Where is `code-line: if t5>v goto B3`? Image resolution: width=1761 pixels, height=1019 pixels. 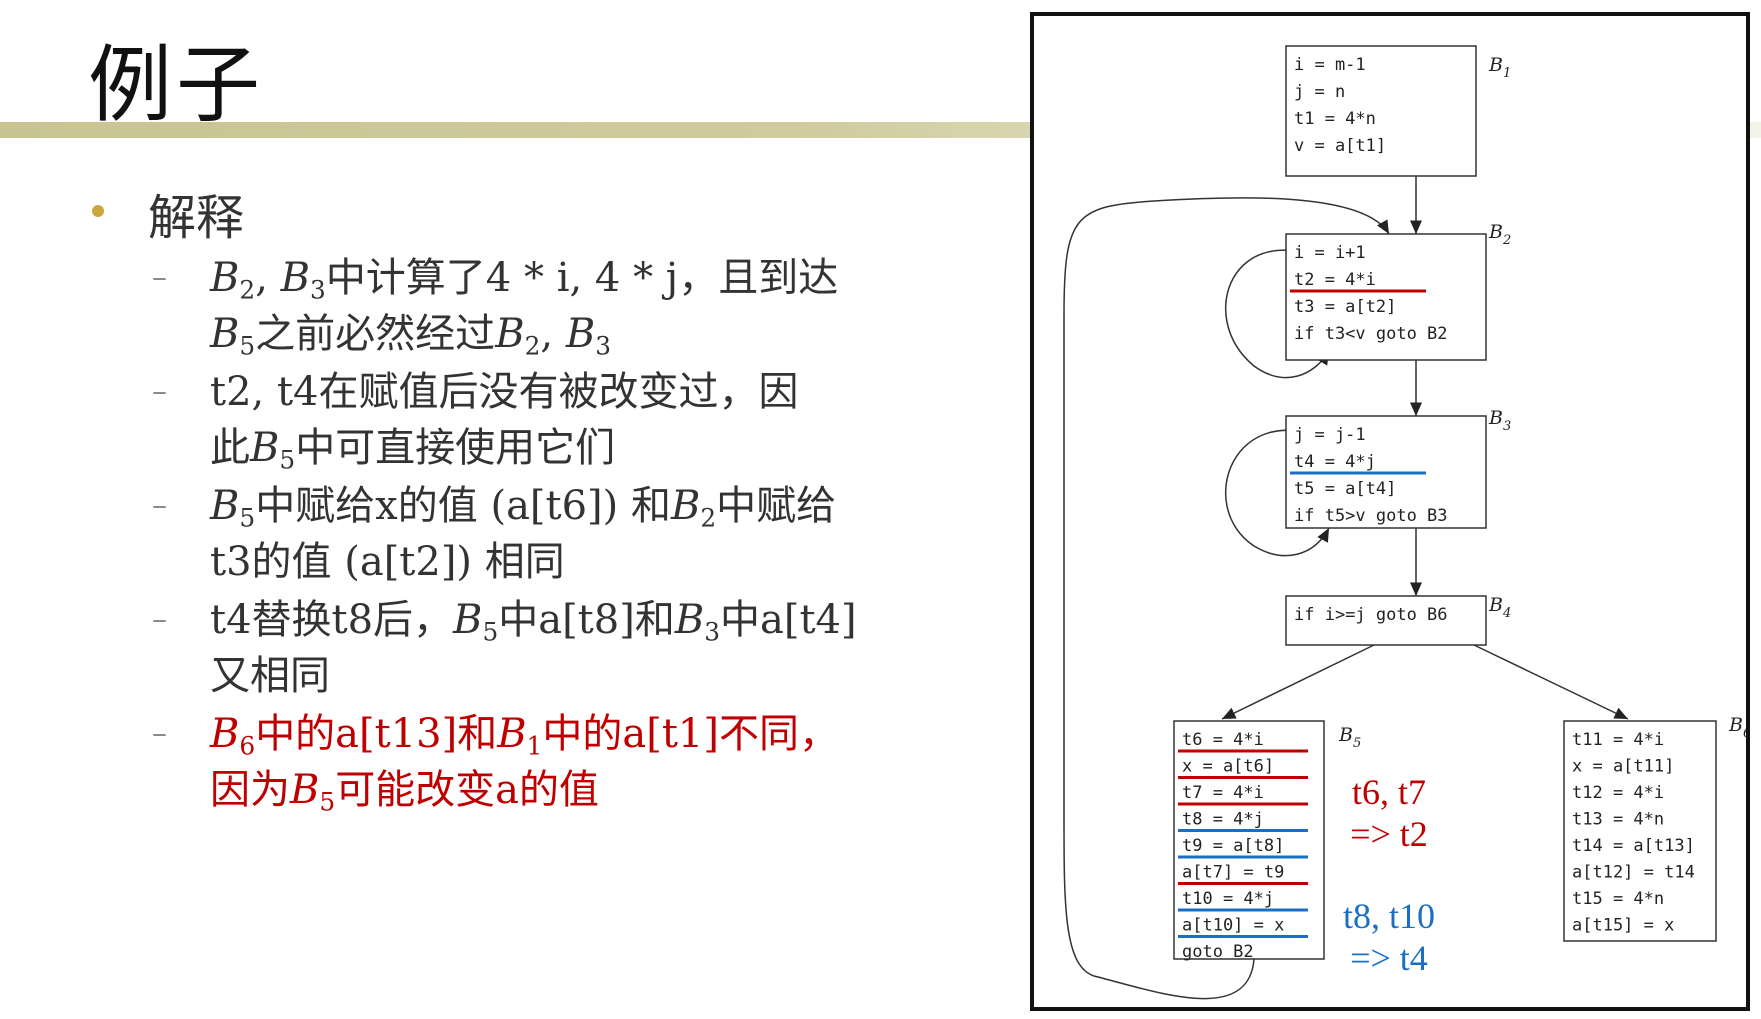 code-line: if t5>v goto B3 is located at coordinates (1371, 516).